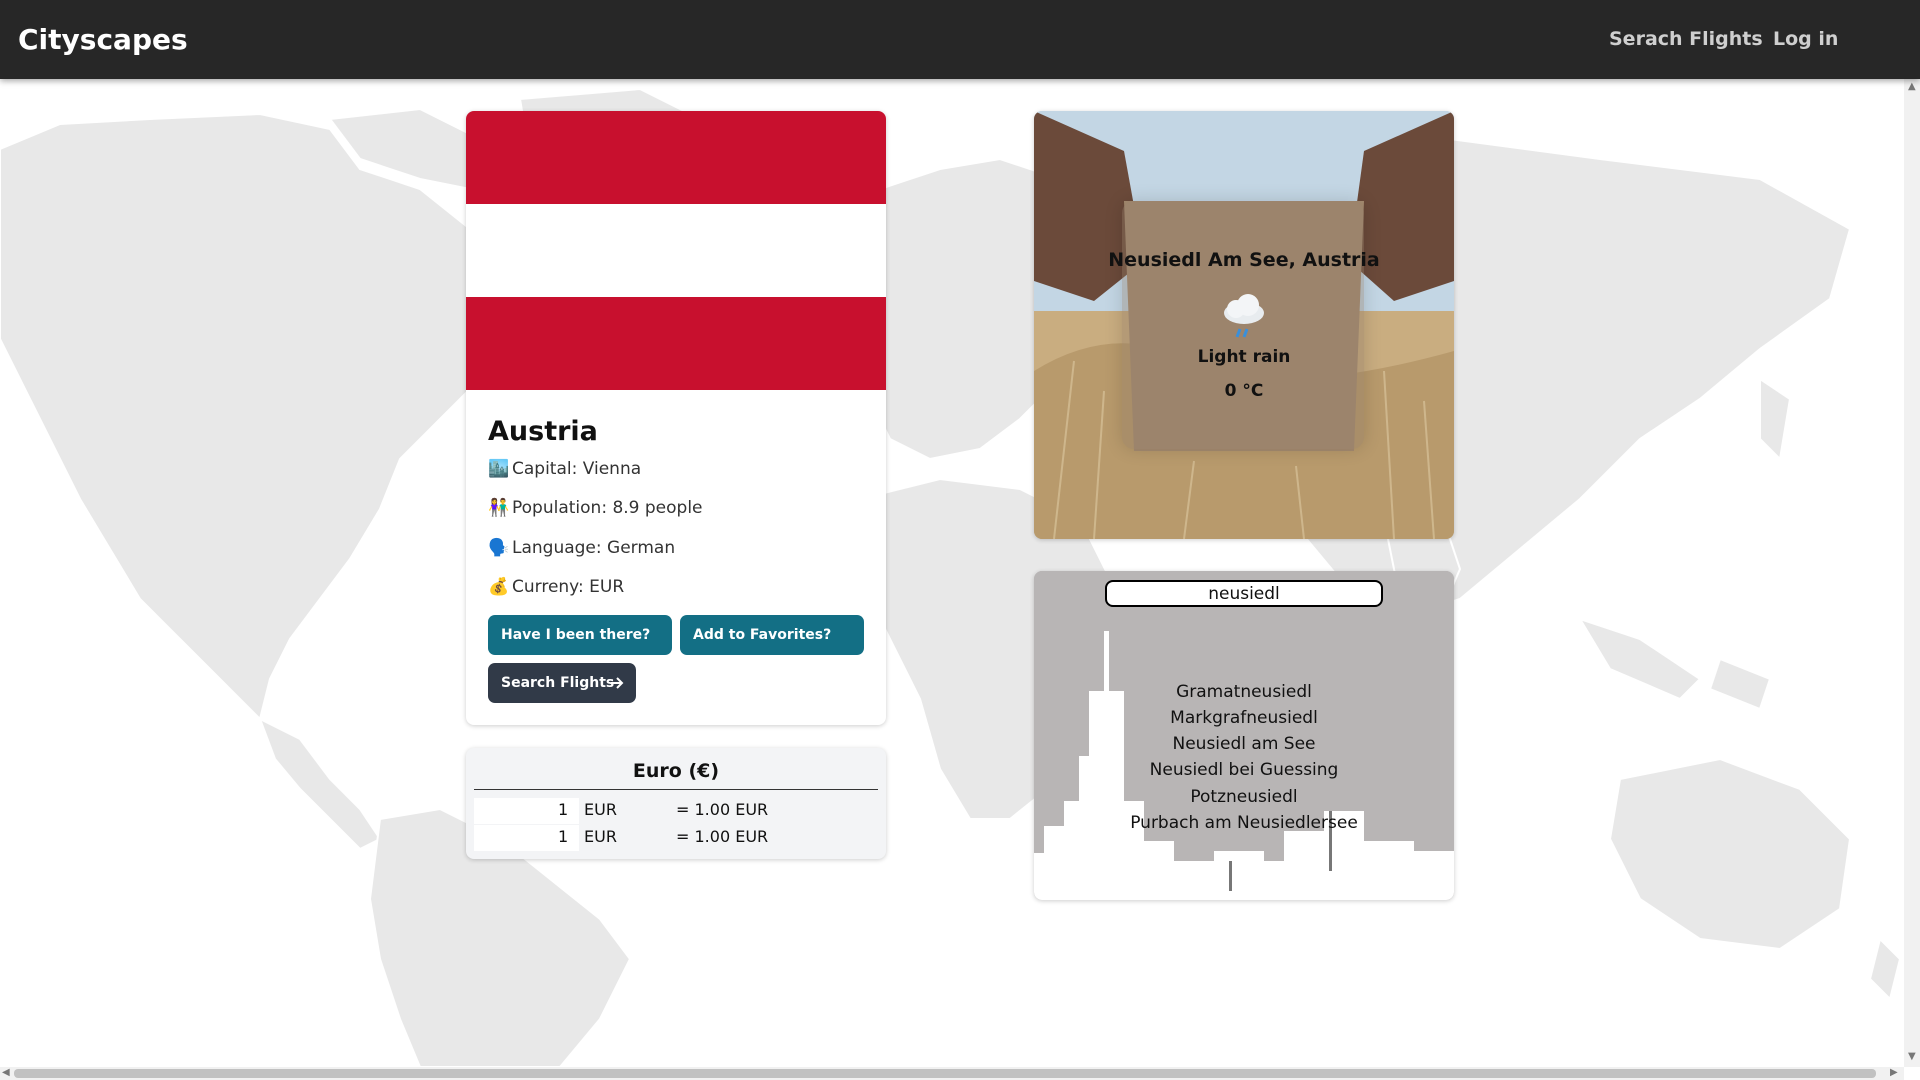  I want to click on add-favorites-button: Add to Favorites?, so click(772, 635).